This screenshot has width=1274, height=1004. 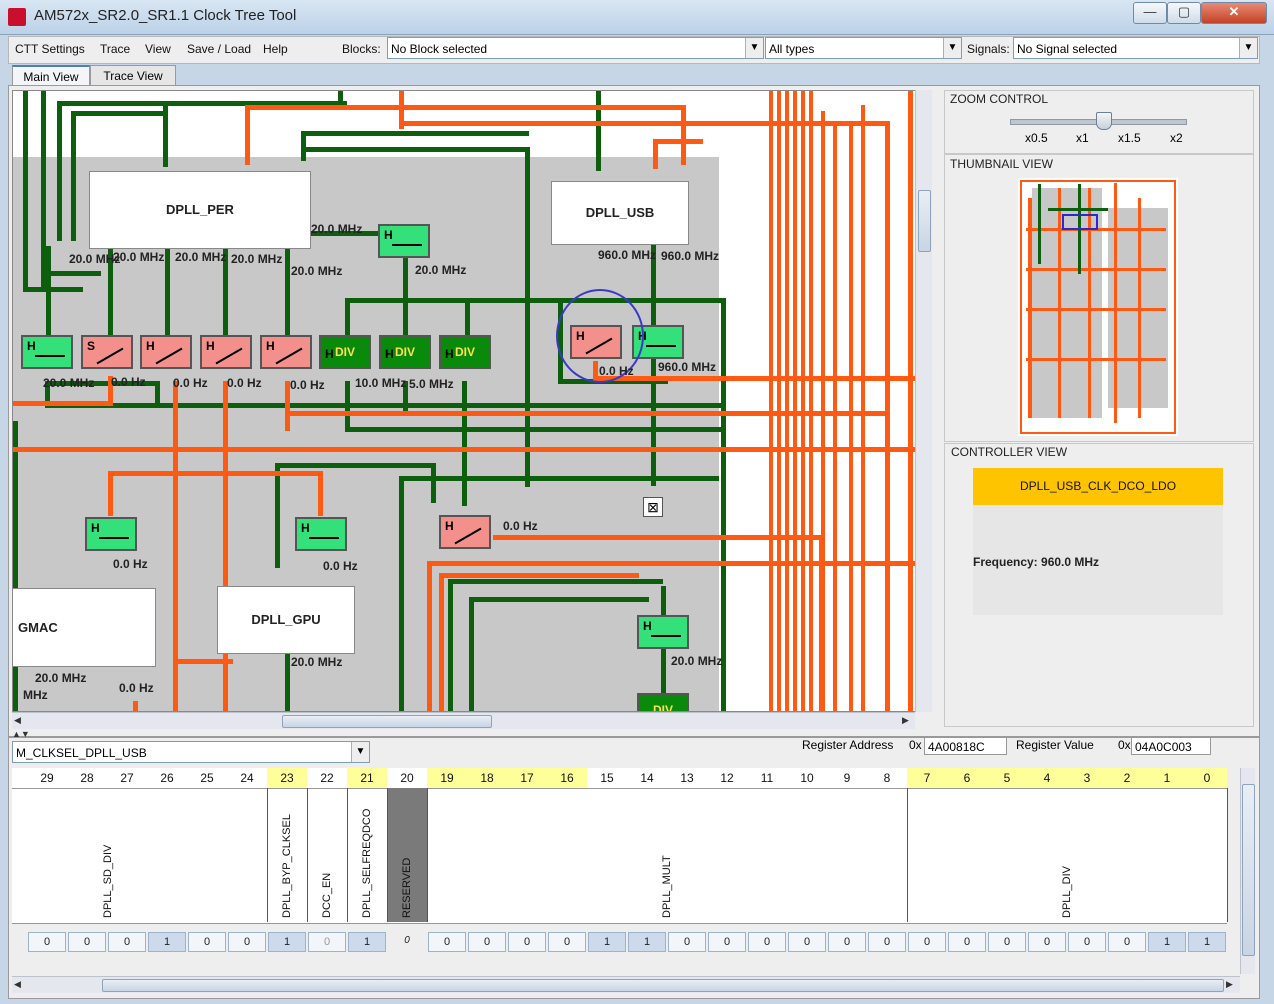 What do you see at coordinates (575, 48) in the screenshot?
I see `blocks-dropdown: No Block selected ▼` at bounding box center [575, 48].